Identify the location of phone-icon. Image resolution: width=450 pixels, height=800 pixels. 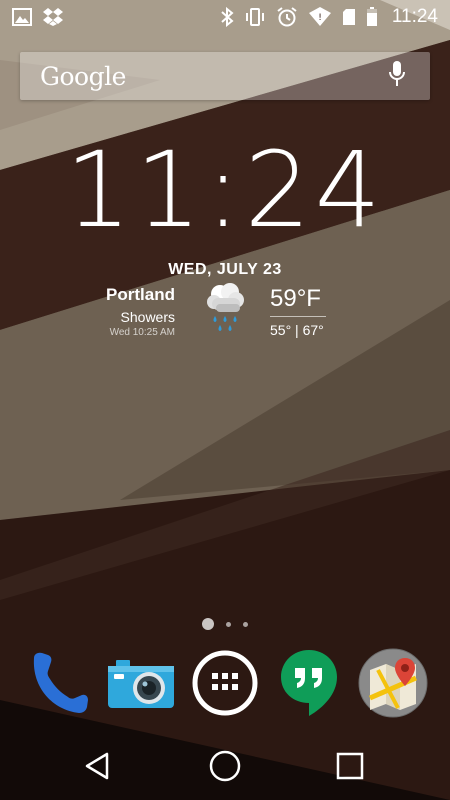
(57, 685).